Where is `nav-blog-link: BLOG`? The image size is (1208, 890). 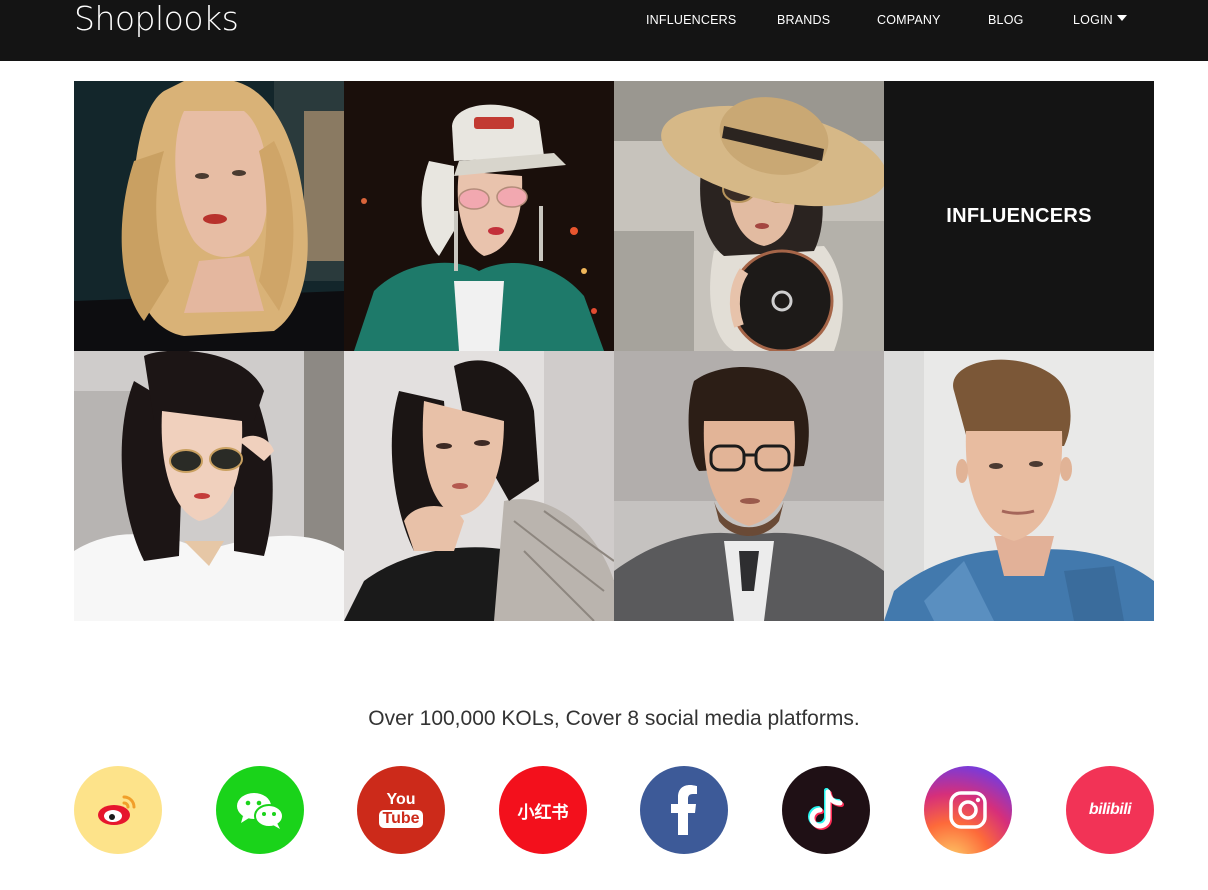
nav-blog-link: BLOG is located at coordinates (1006, 20).